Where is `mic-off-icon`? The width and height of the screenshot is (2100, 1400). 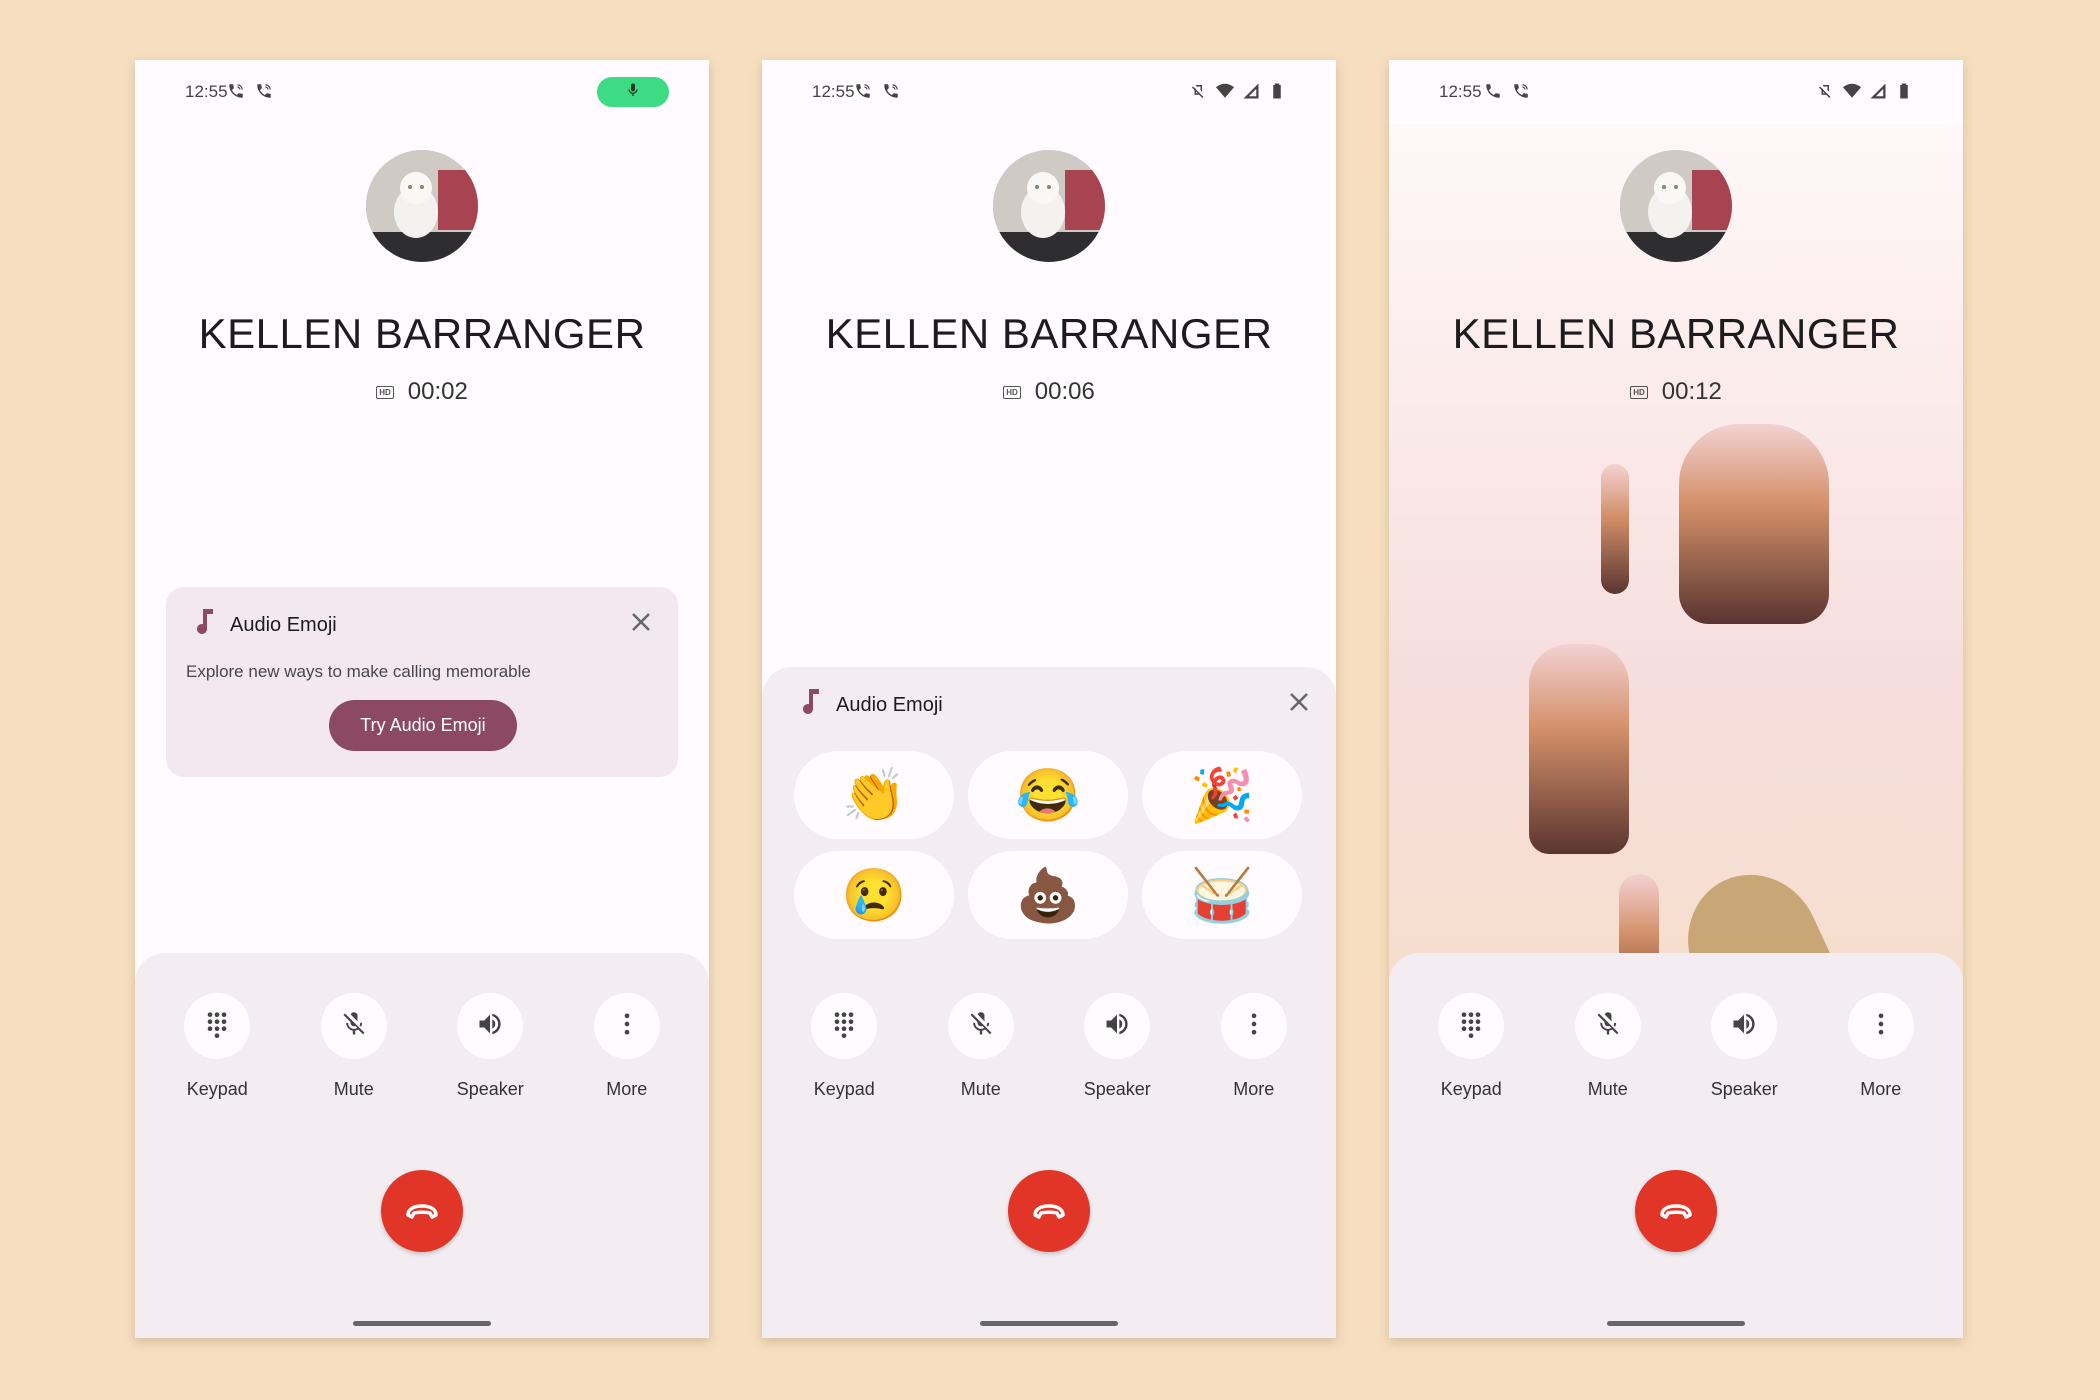 mic-off-icon is located at coordinates (981, 1026).